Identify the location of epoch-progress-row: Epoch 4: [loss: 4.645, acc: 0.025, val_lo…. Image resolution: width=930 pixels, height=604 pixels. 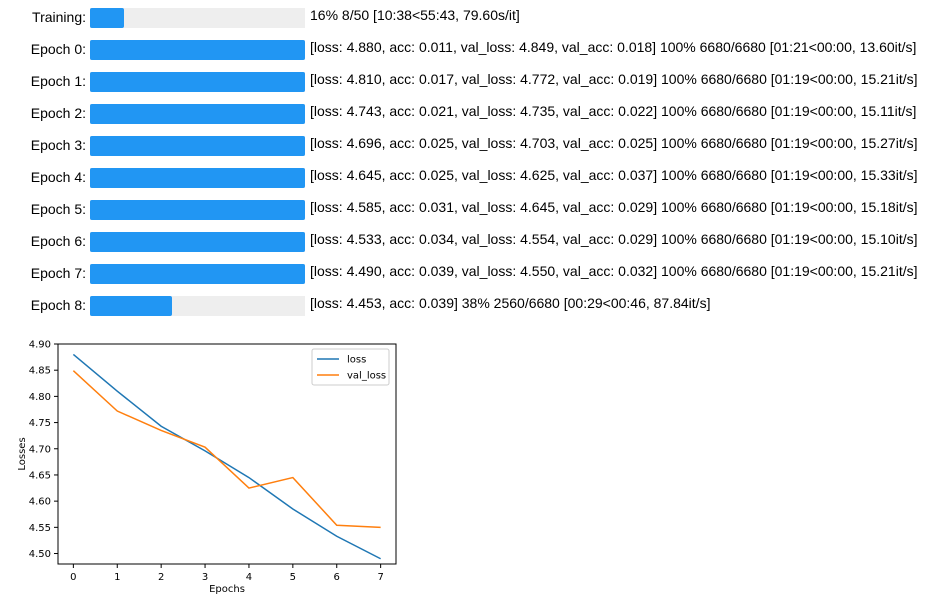
(465, 179).